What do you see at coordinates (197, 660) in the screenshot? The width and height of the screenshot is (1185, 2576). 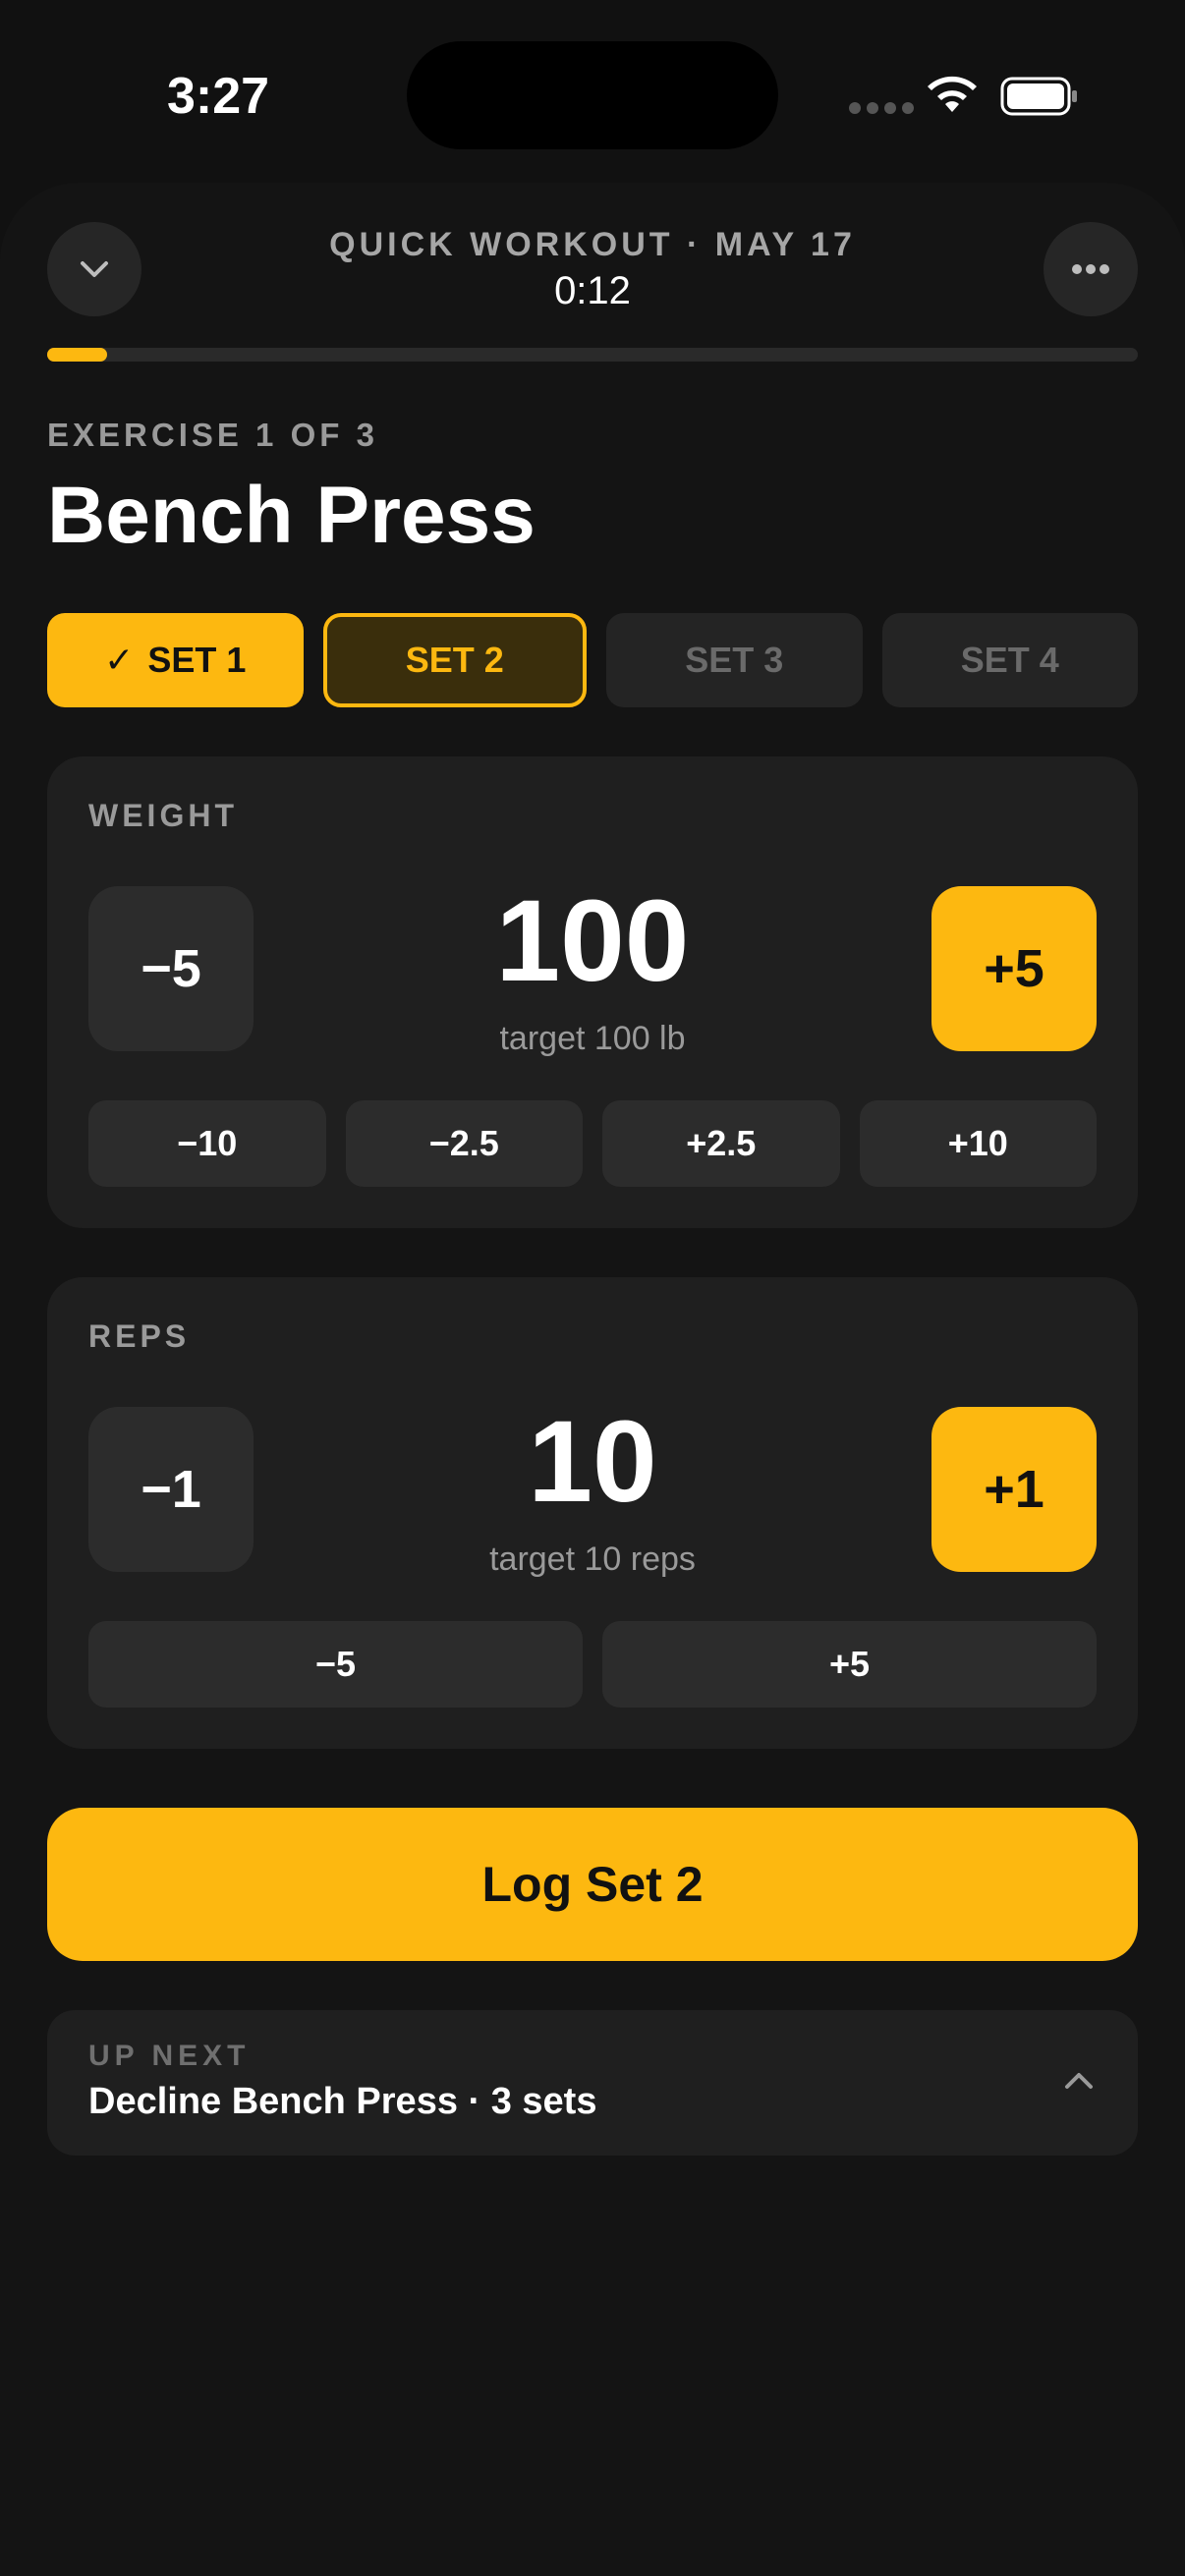 I see `set-tab-label: SET 1` at bounding box center [197, 660].